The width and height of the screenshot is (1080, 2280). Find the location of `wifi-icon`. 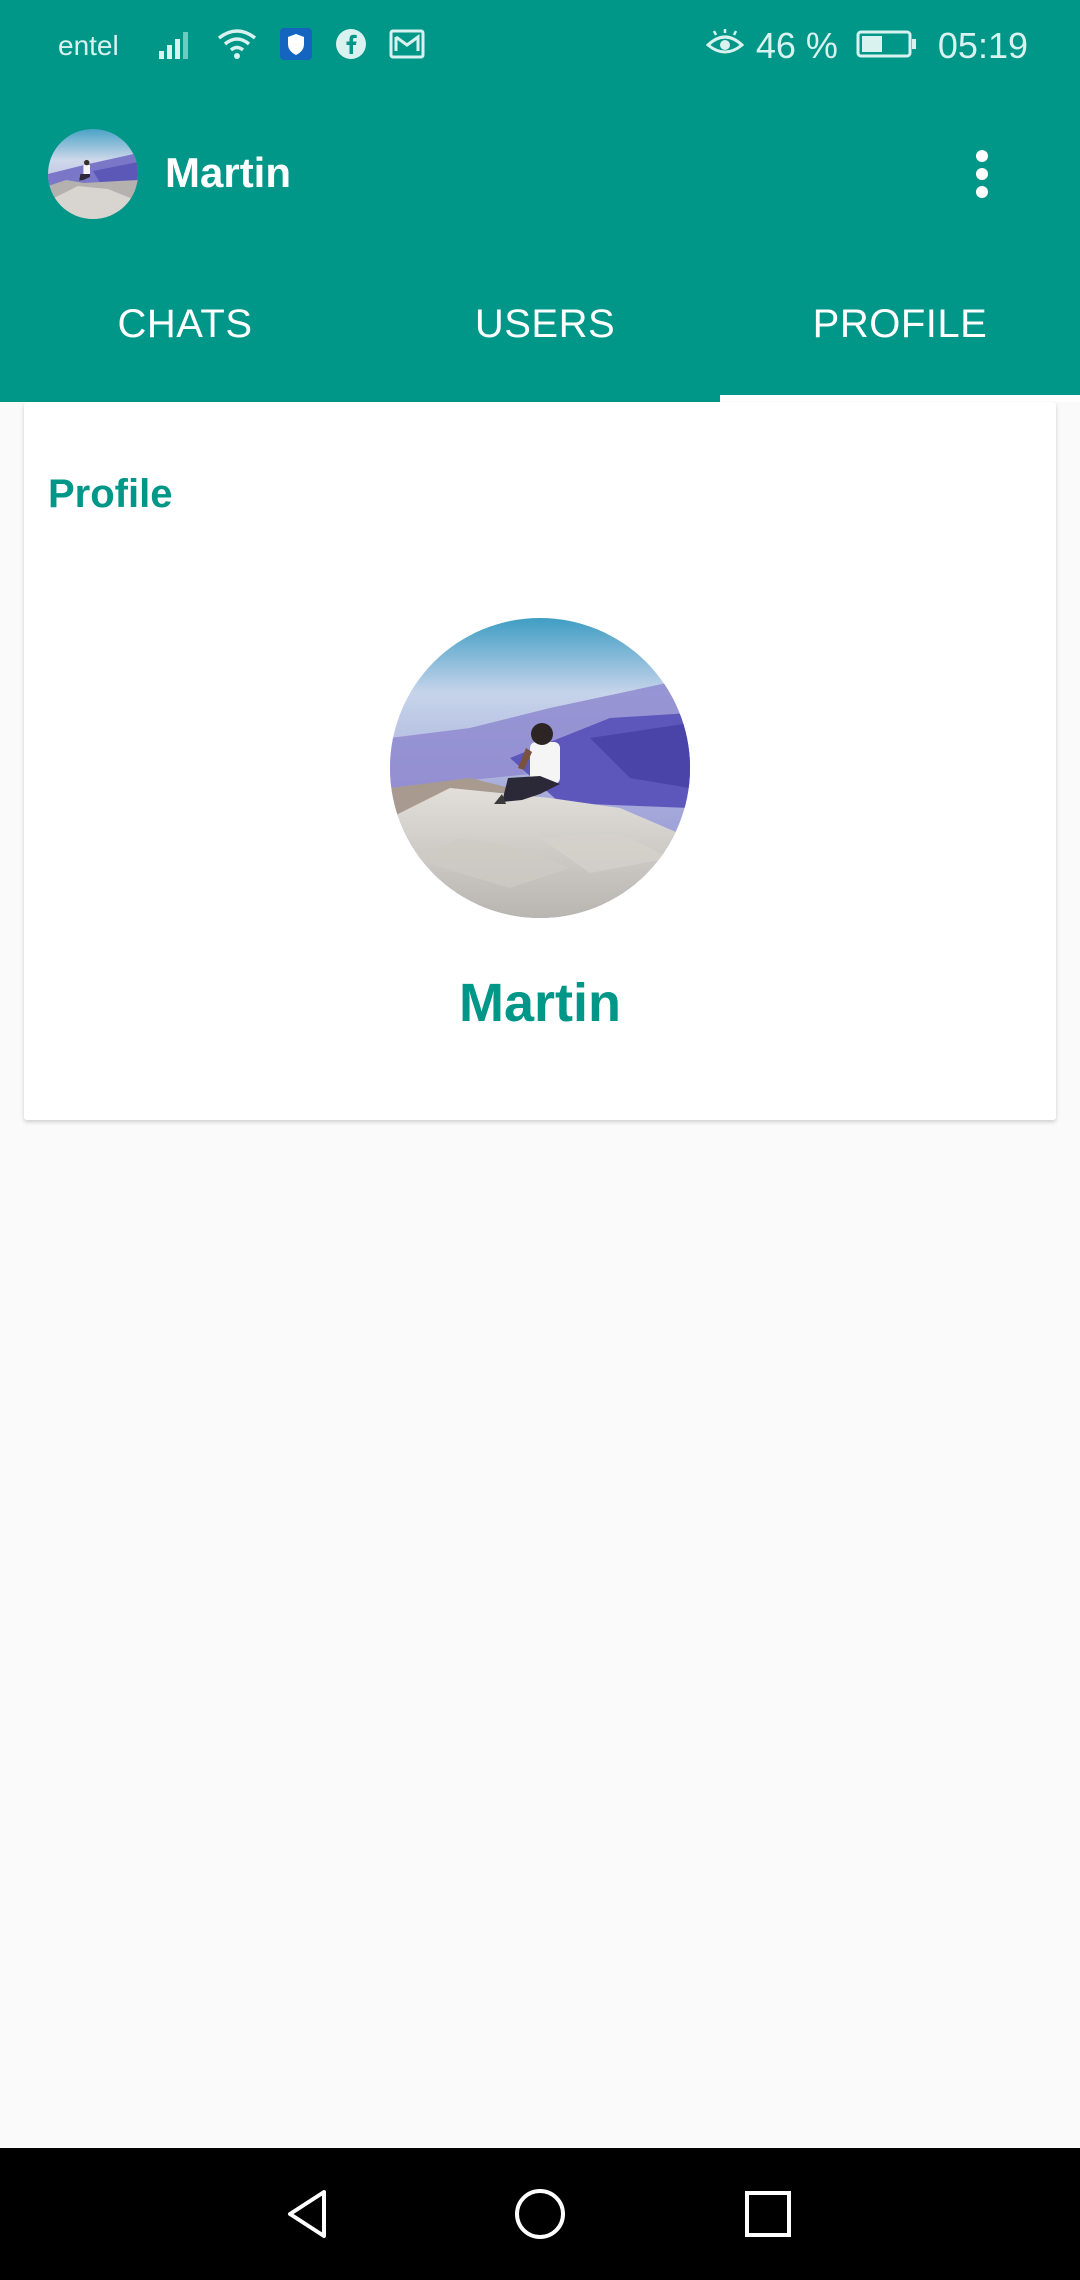

wifi-icon is located at coordinates (237, 46).